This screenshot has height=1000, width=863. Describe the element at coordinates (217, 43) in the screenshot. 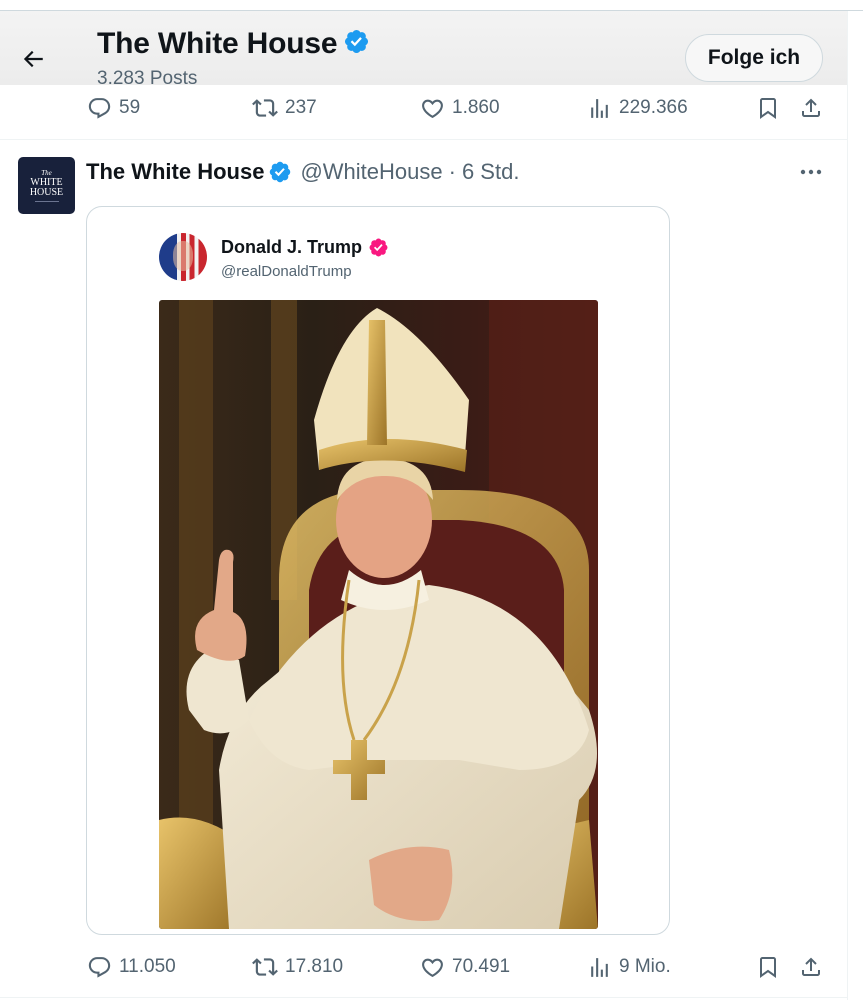

I see `page-title-text: The White House` at that location.